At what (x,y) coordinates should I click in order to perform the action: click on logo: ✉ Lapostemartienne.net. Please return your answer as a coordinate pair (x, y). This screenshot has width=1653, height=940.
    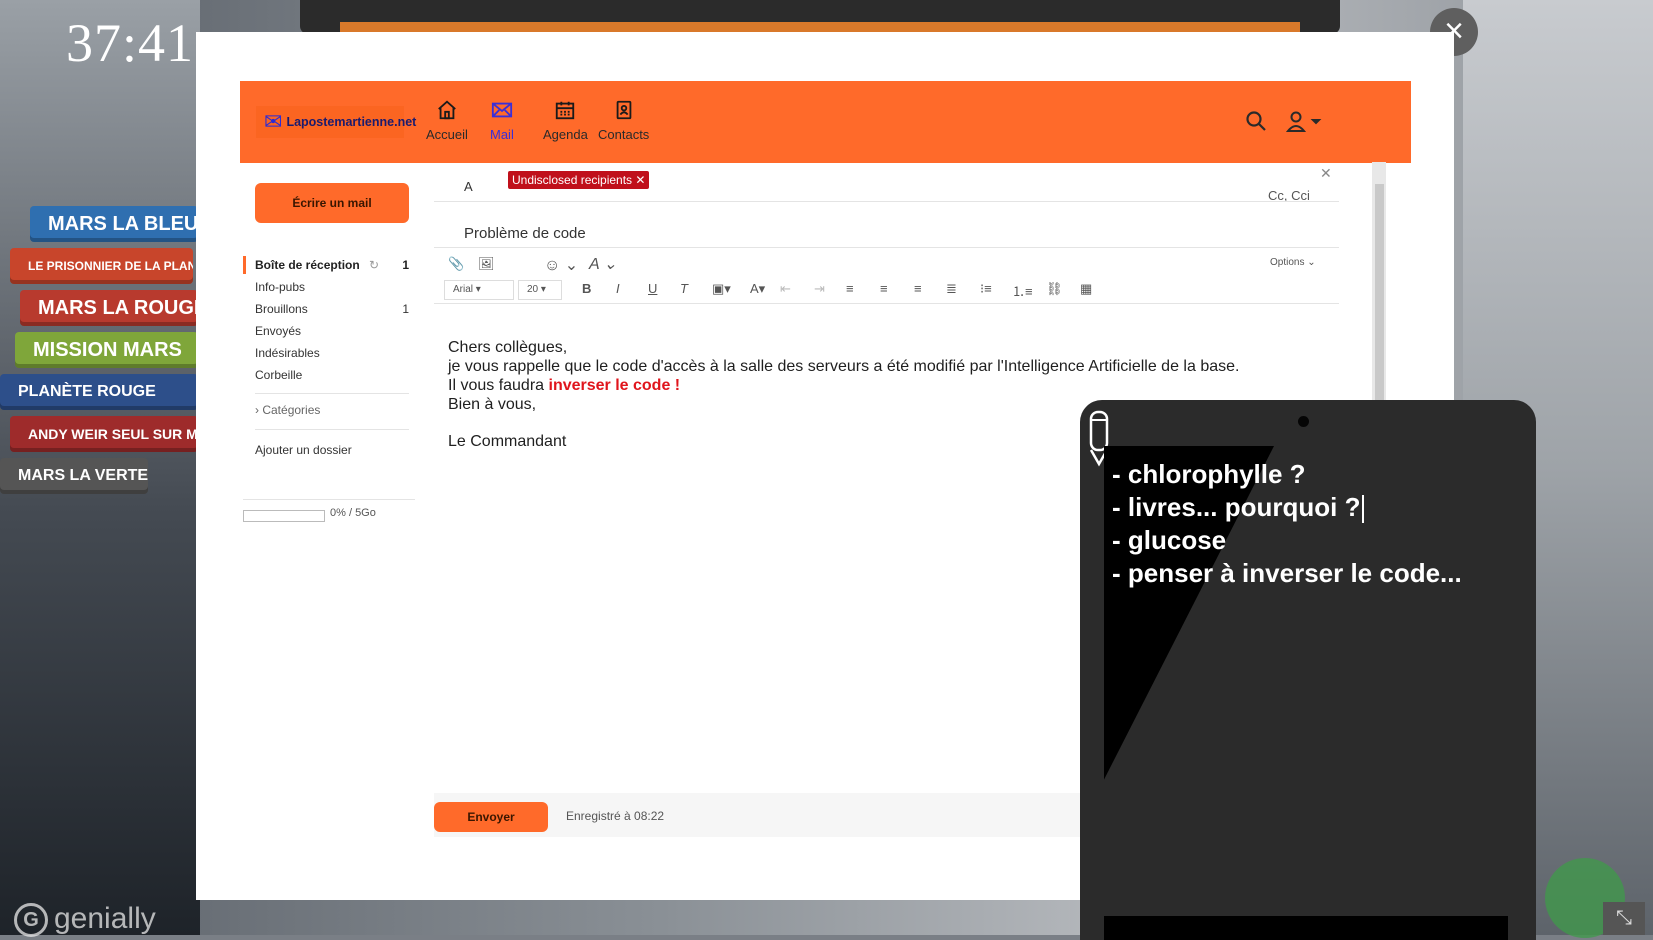
    Looking at the image, I should click on (336, 122).